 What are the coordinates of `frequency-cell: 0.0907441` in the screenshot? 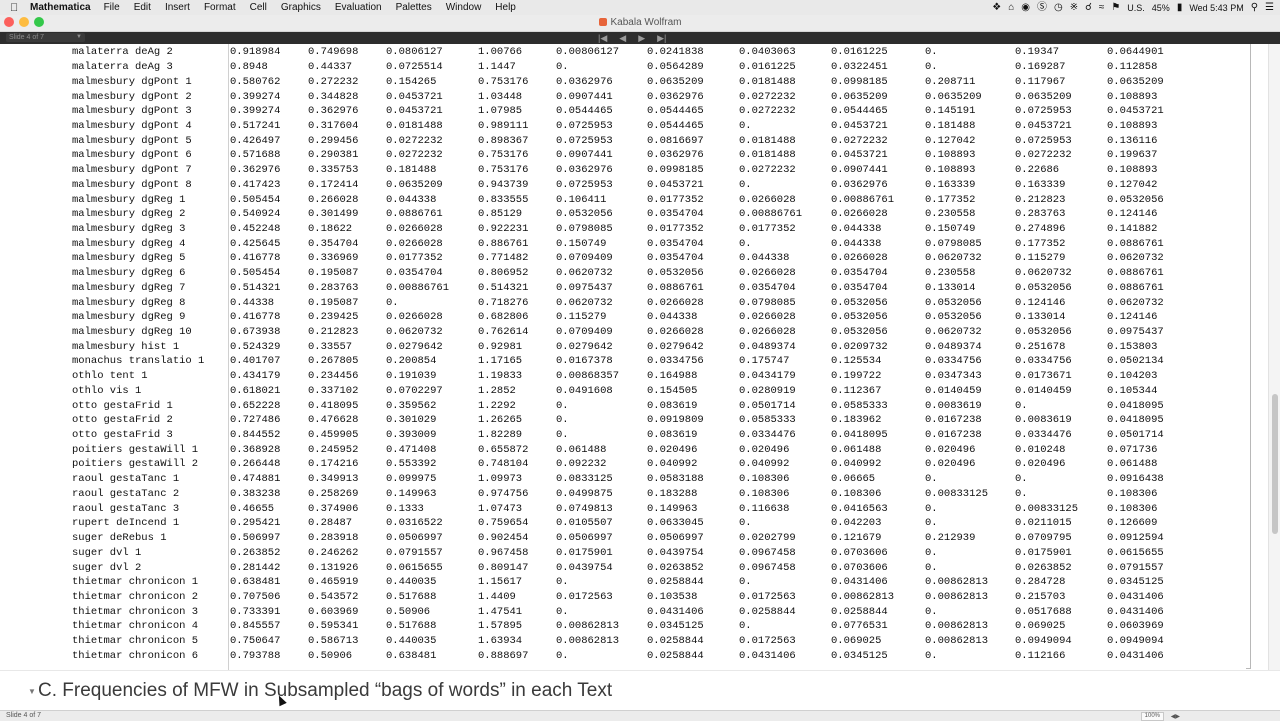 It's located at (584, 96).